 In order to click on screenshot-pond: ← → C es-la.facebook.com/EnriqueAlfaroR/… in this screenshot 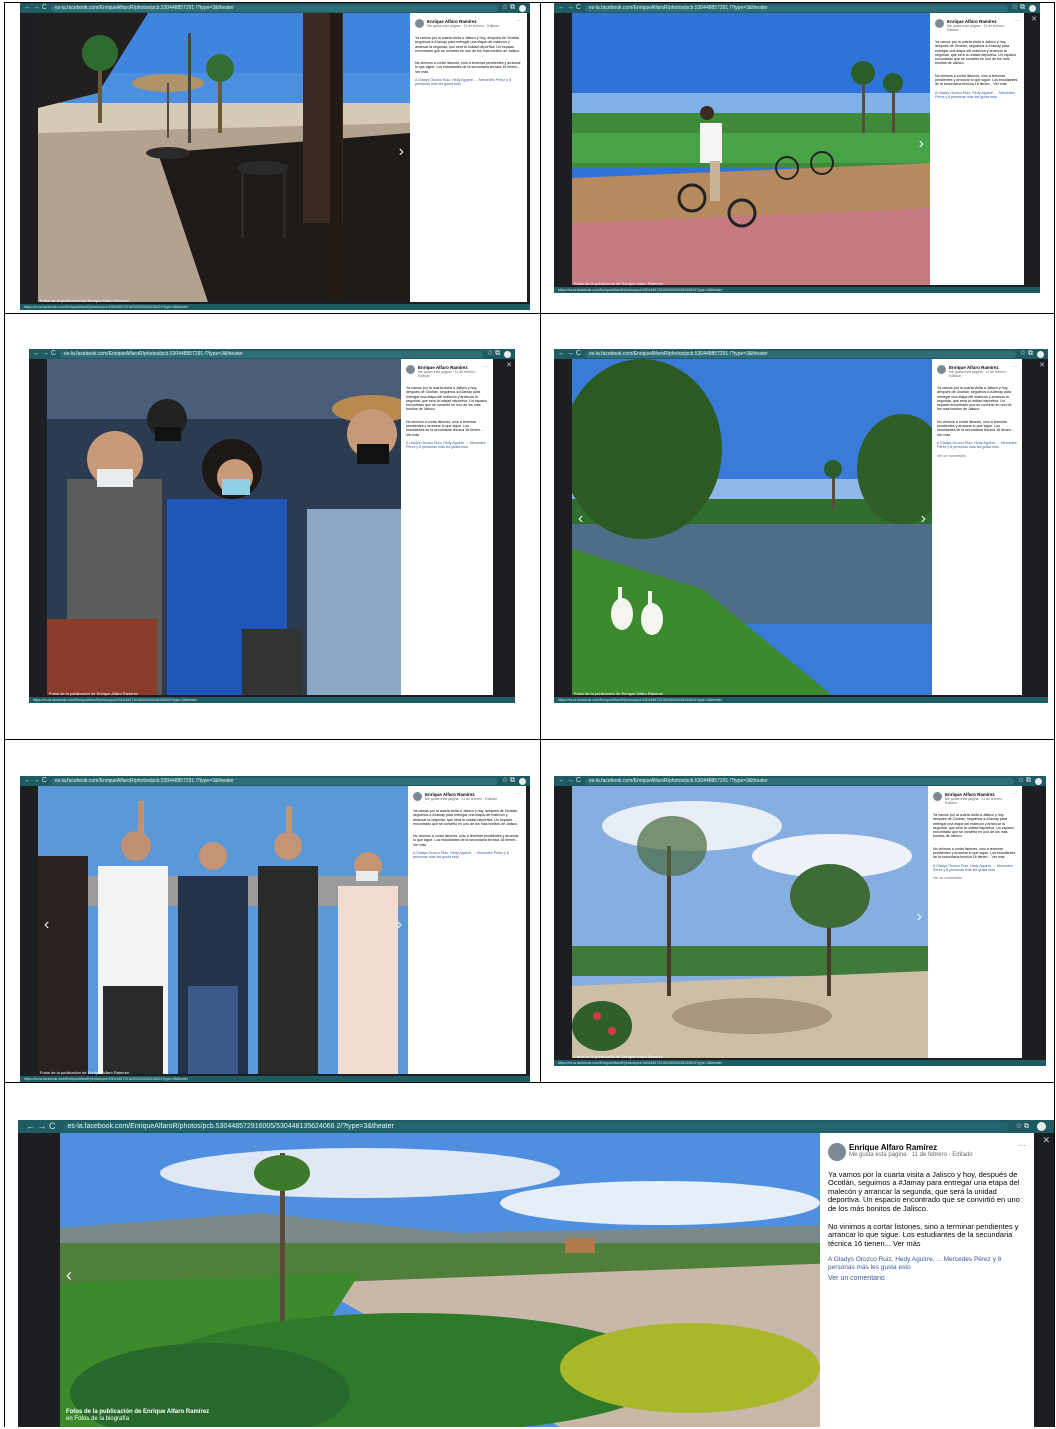, I will do `click(801, 526)`.